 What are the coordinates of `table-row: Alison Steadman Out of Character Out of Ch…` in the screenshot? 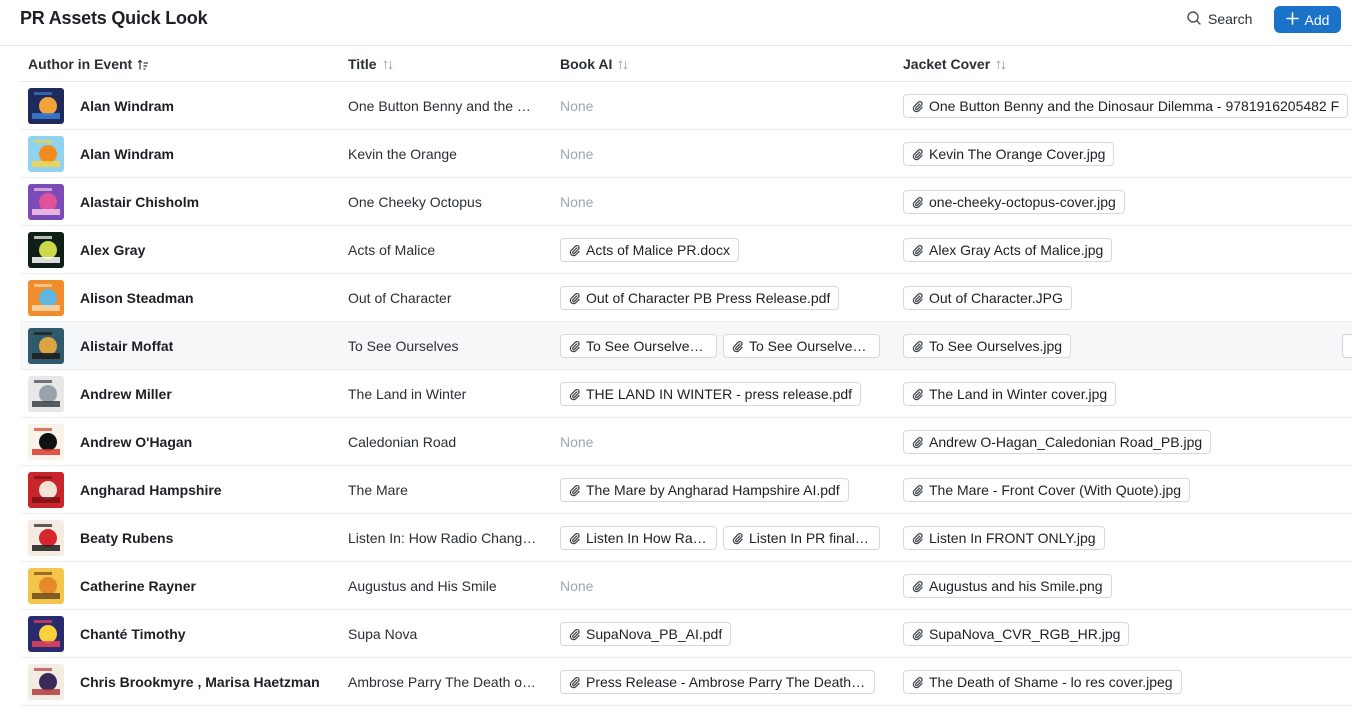 It's located at (686, 298).